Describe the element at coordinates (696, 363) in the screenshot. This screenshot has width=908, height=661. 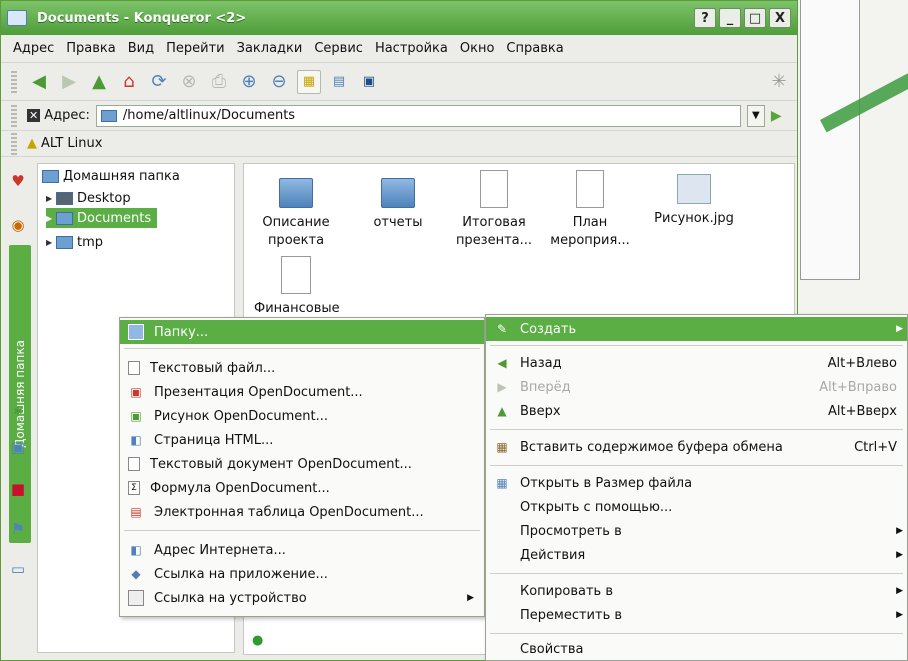
I see `menu-item-back: ◀ Назад Alt+Влево` at that location.